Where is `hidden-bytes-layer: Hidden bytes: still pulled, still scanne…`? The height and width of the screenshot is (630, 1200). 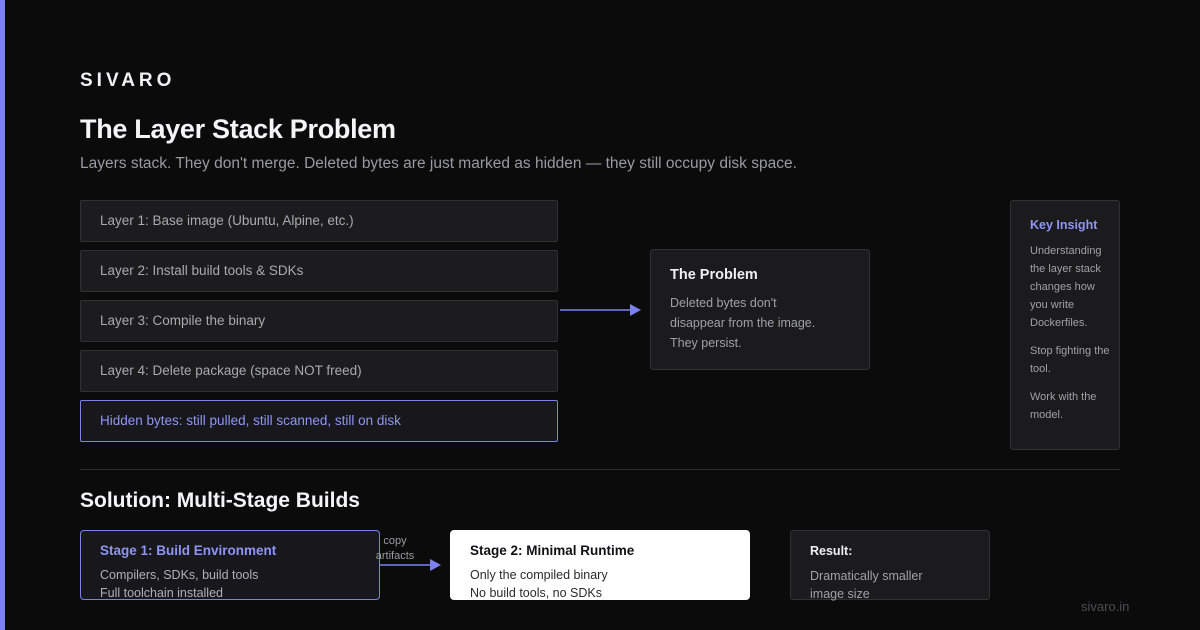
hidden-bytes-layer: Hidden bytes: still pulled, still scanne… is located at coordinates (319, 421).